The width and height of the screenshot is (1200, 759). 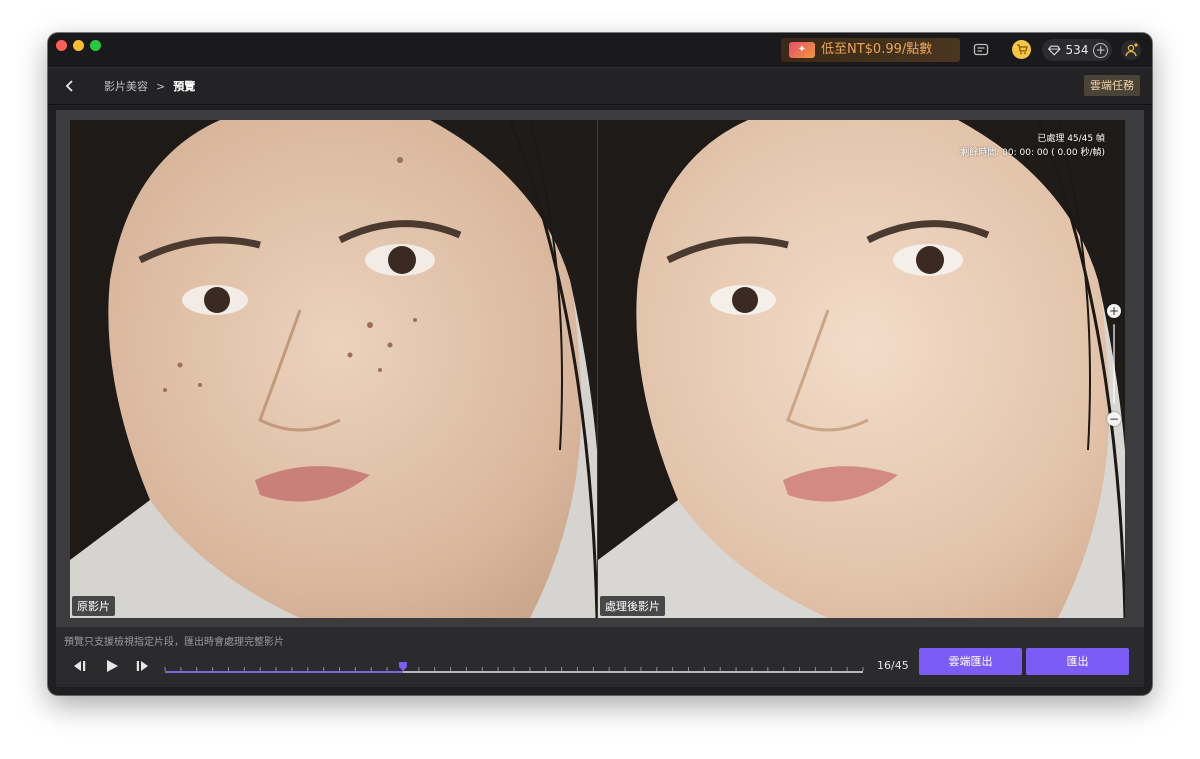 What do you see at coordinates (1032, 153) in the screenshot?
I see `remaining-time-text: 剩餘時間: 00: 00: 00 ( 0.00 秒/幀)` at bounding box center [1032, 153].